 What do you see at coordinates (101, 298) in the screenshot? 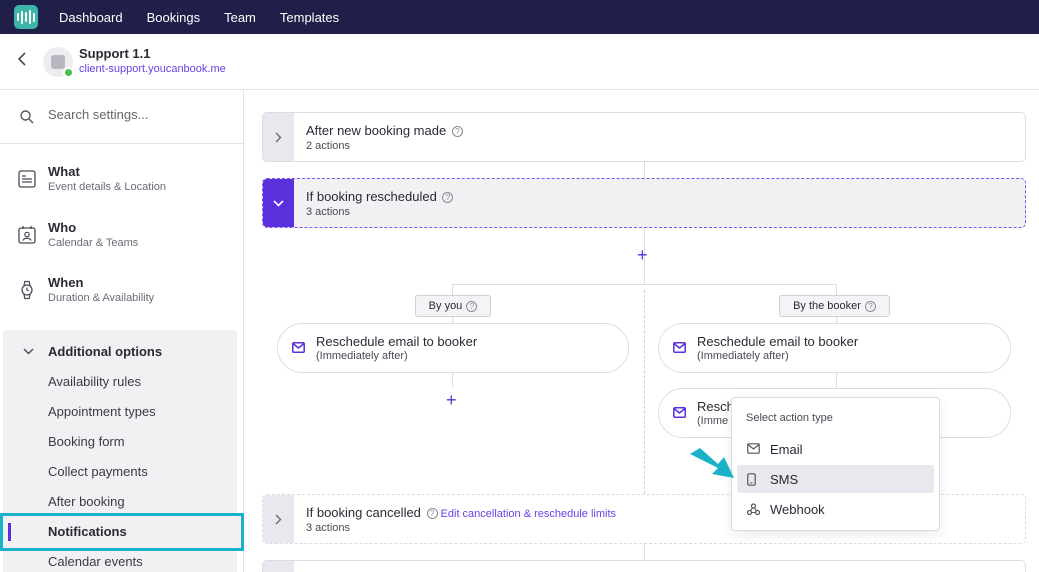
I see `section-subtitle: Duration & Availability` at bounding box center [101, 298].